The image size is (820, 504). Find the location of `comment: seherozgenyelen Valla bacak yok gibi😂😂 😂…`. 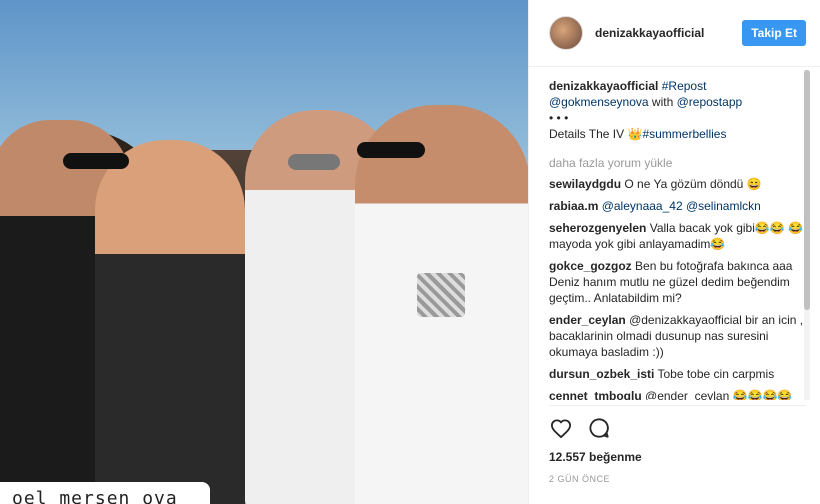

comment: seherozgenyelen Valla bacak yok gibi😂😂 😂… is located at coordinates (679, 236).